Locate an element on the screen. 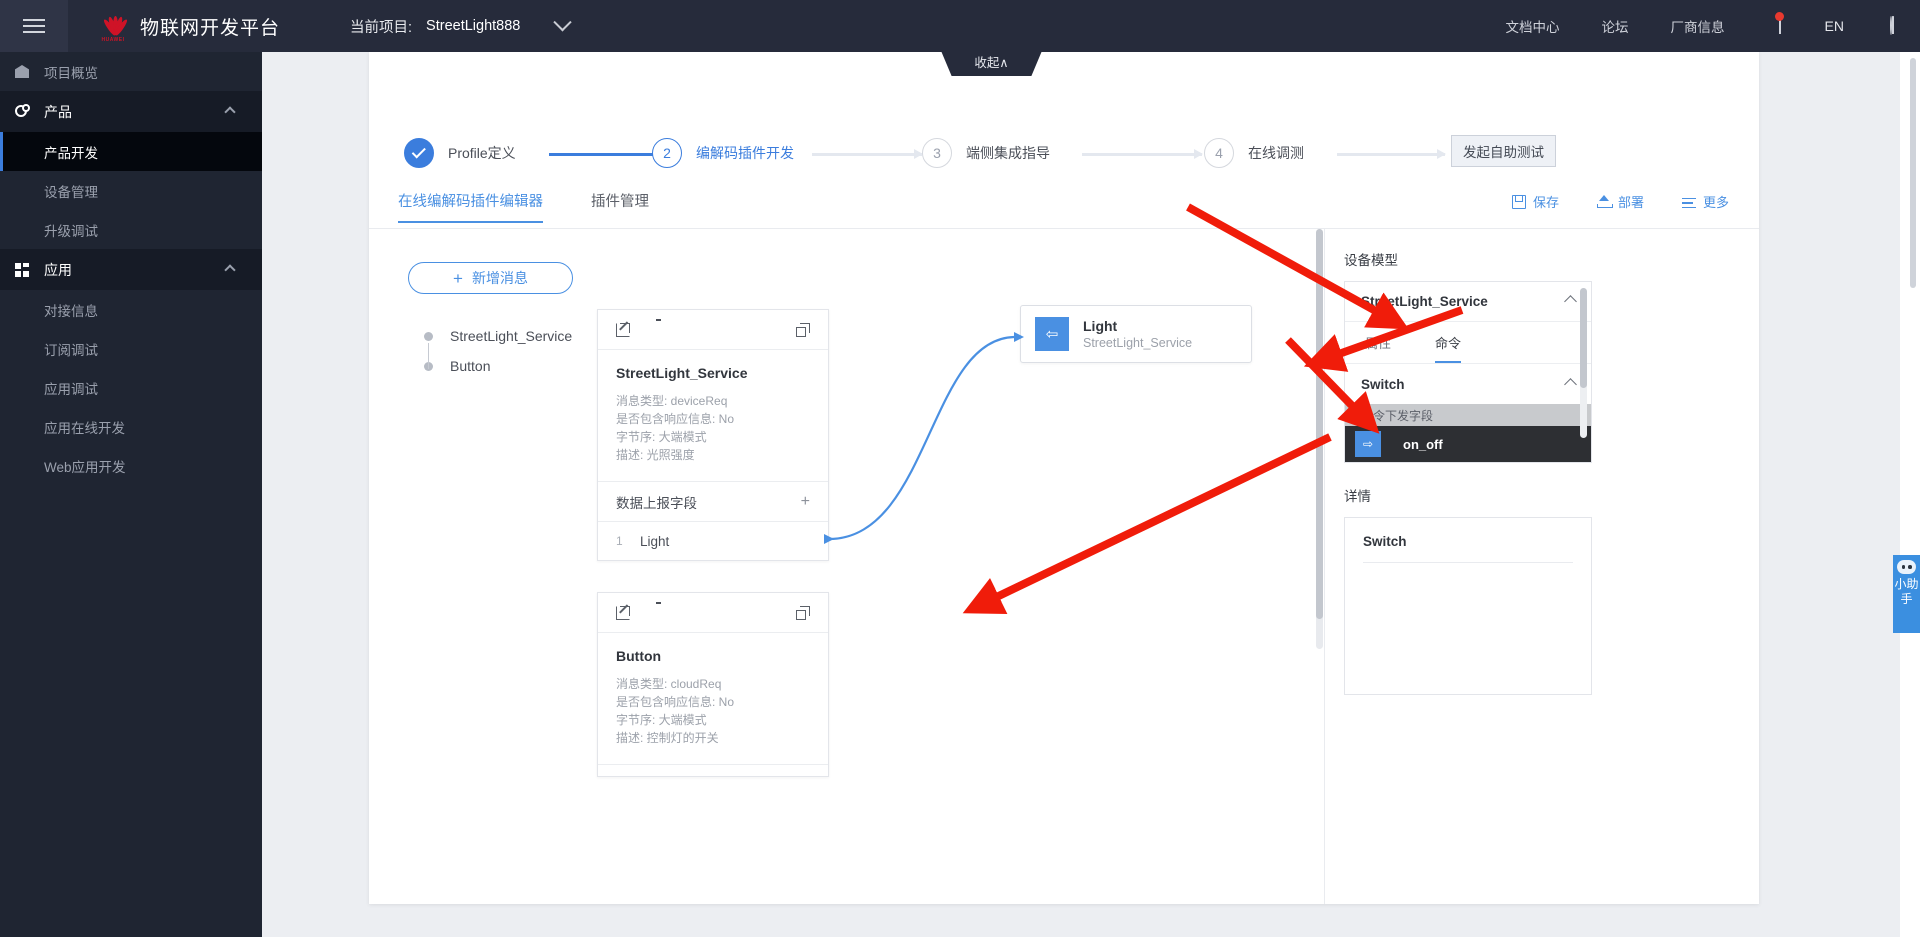 Image resolution: width=1920 pixels, height=937 pixels. card-meta-byte-order: 字节序: 大端模式 is located at coordinates (661, 437).